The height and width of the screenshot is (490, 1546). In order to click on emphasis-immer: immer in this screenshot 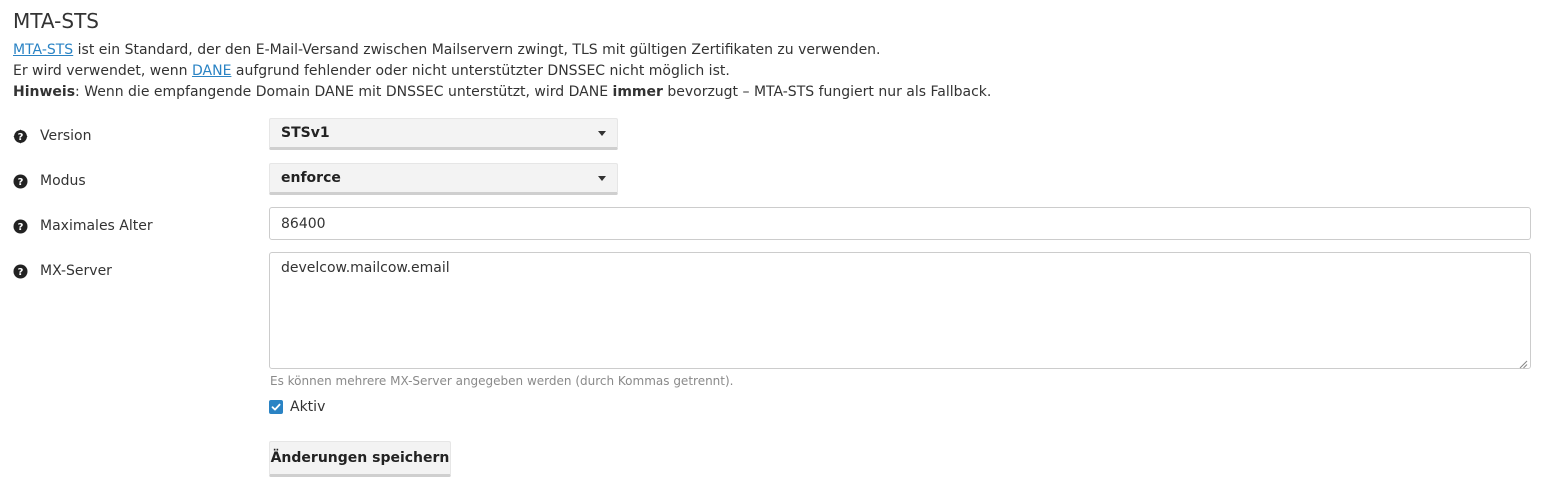, I will do `click(637, 92)`.